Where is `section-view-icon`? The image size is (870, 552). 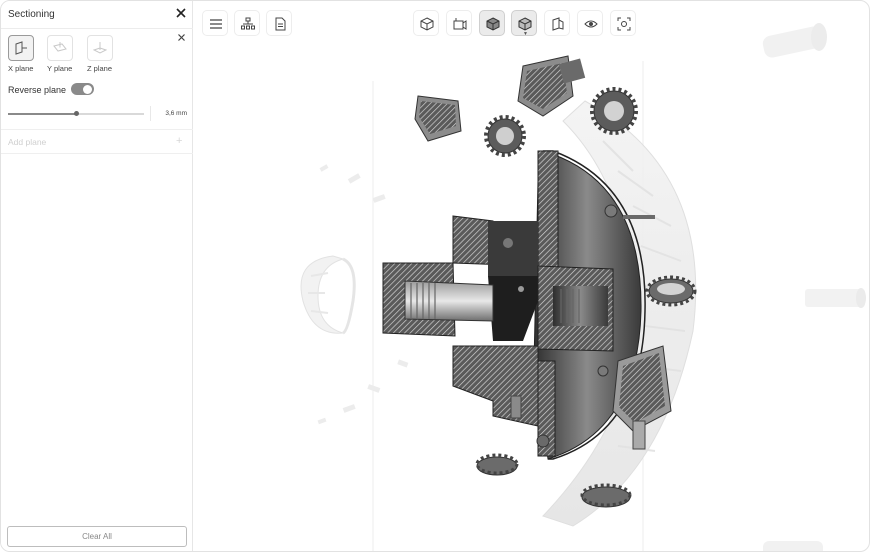 section-view-icon is located at coordinates (558, 24).